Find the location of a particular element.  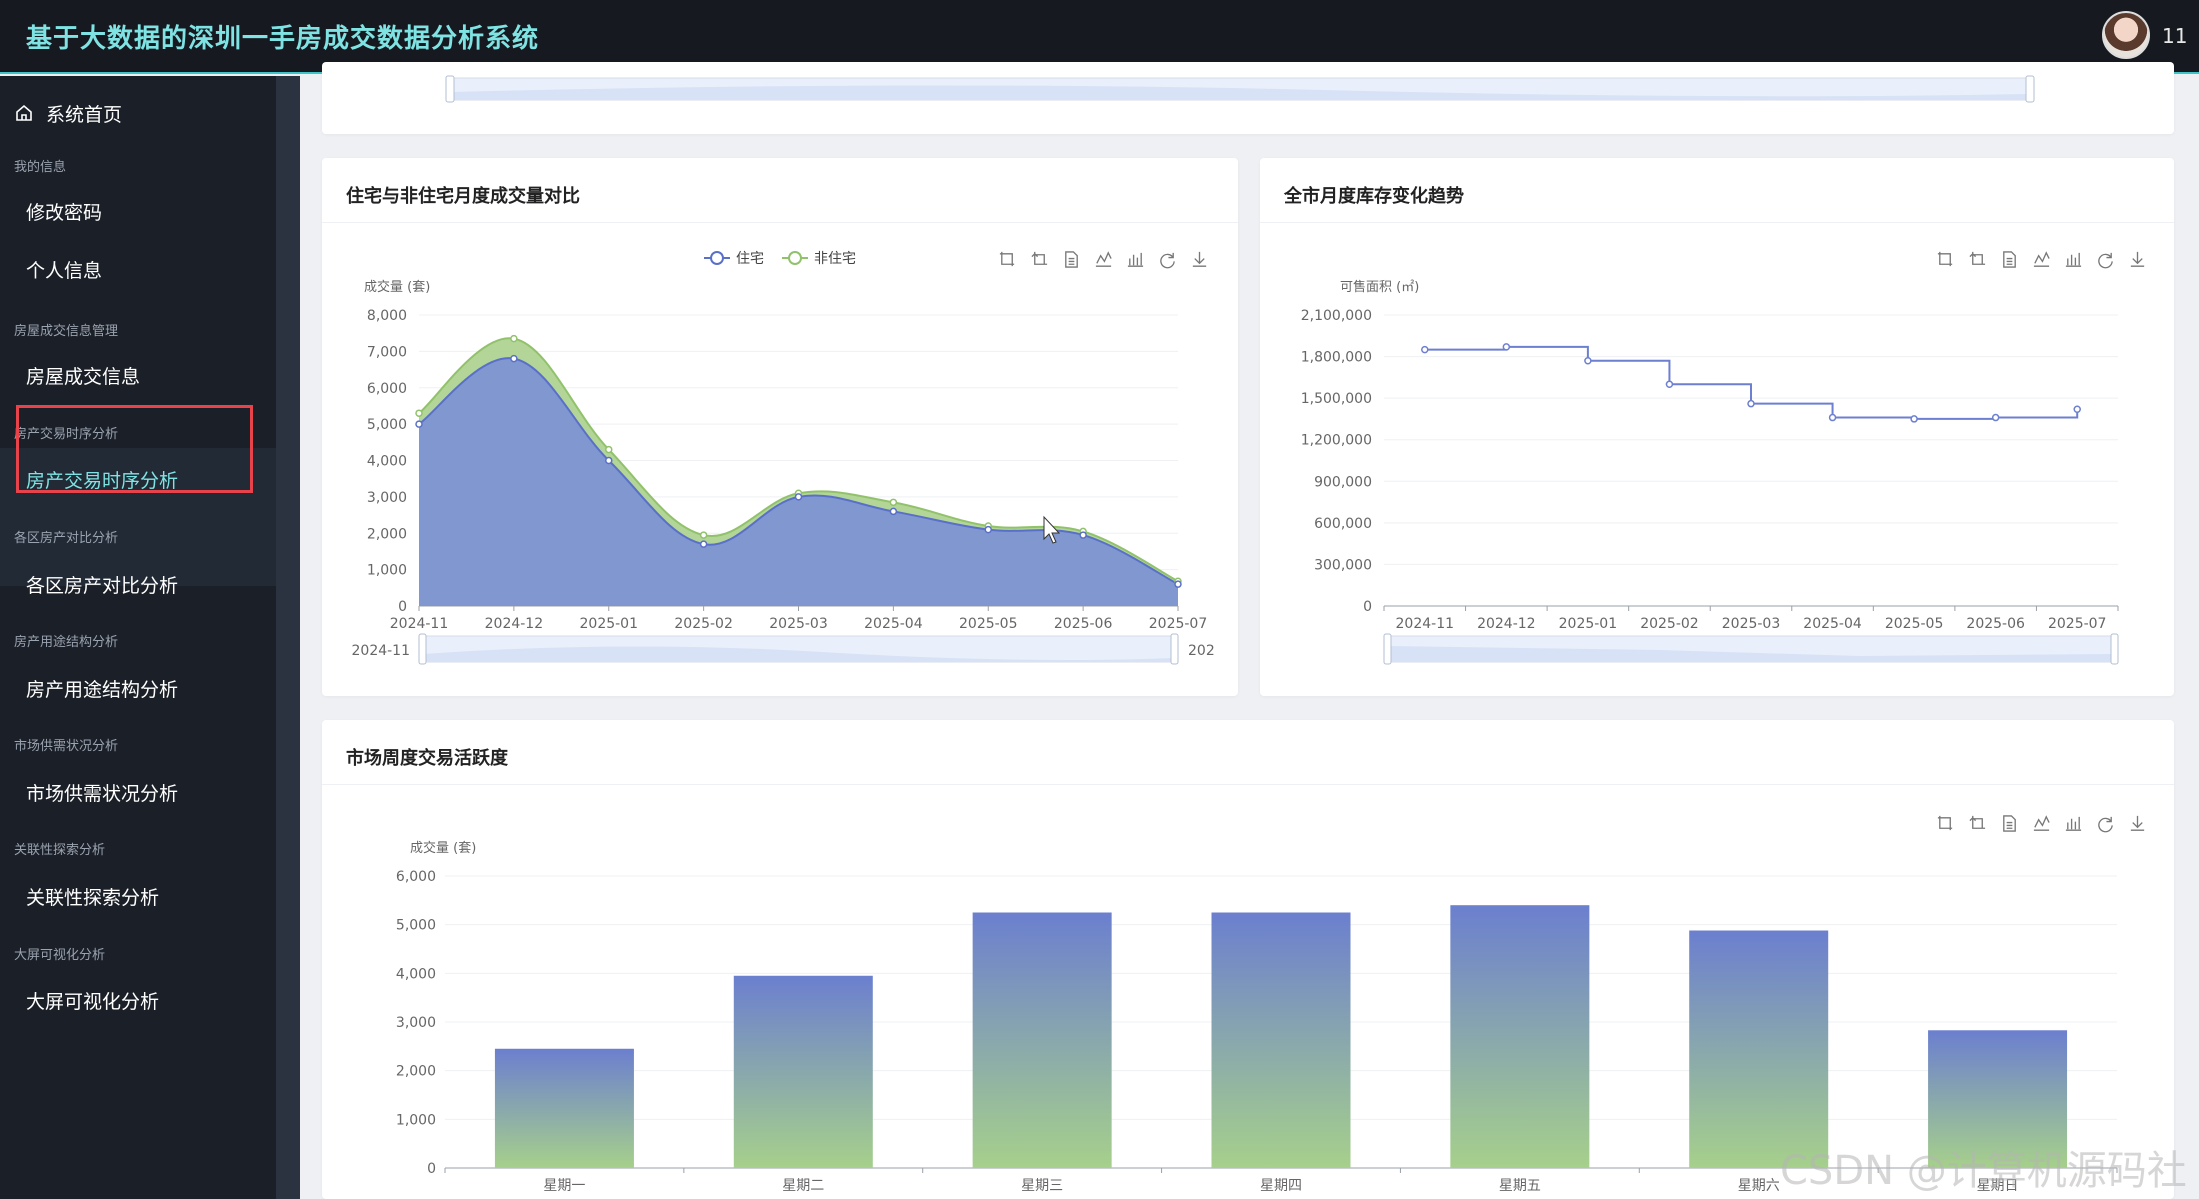

chart2-xtick-label: 2025-05 is located at coordinates (1914, 624).